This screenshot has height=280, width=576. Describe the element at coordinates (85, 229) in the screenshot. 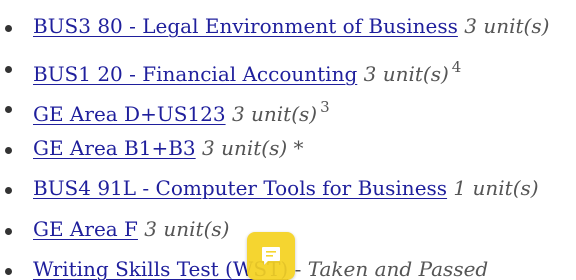

I see `course-link-ge-area-f: GE Area F` at that location.